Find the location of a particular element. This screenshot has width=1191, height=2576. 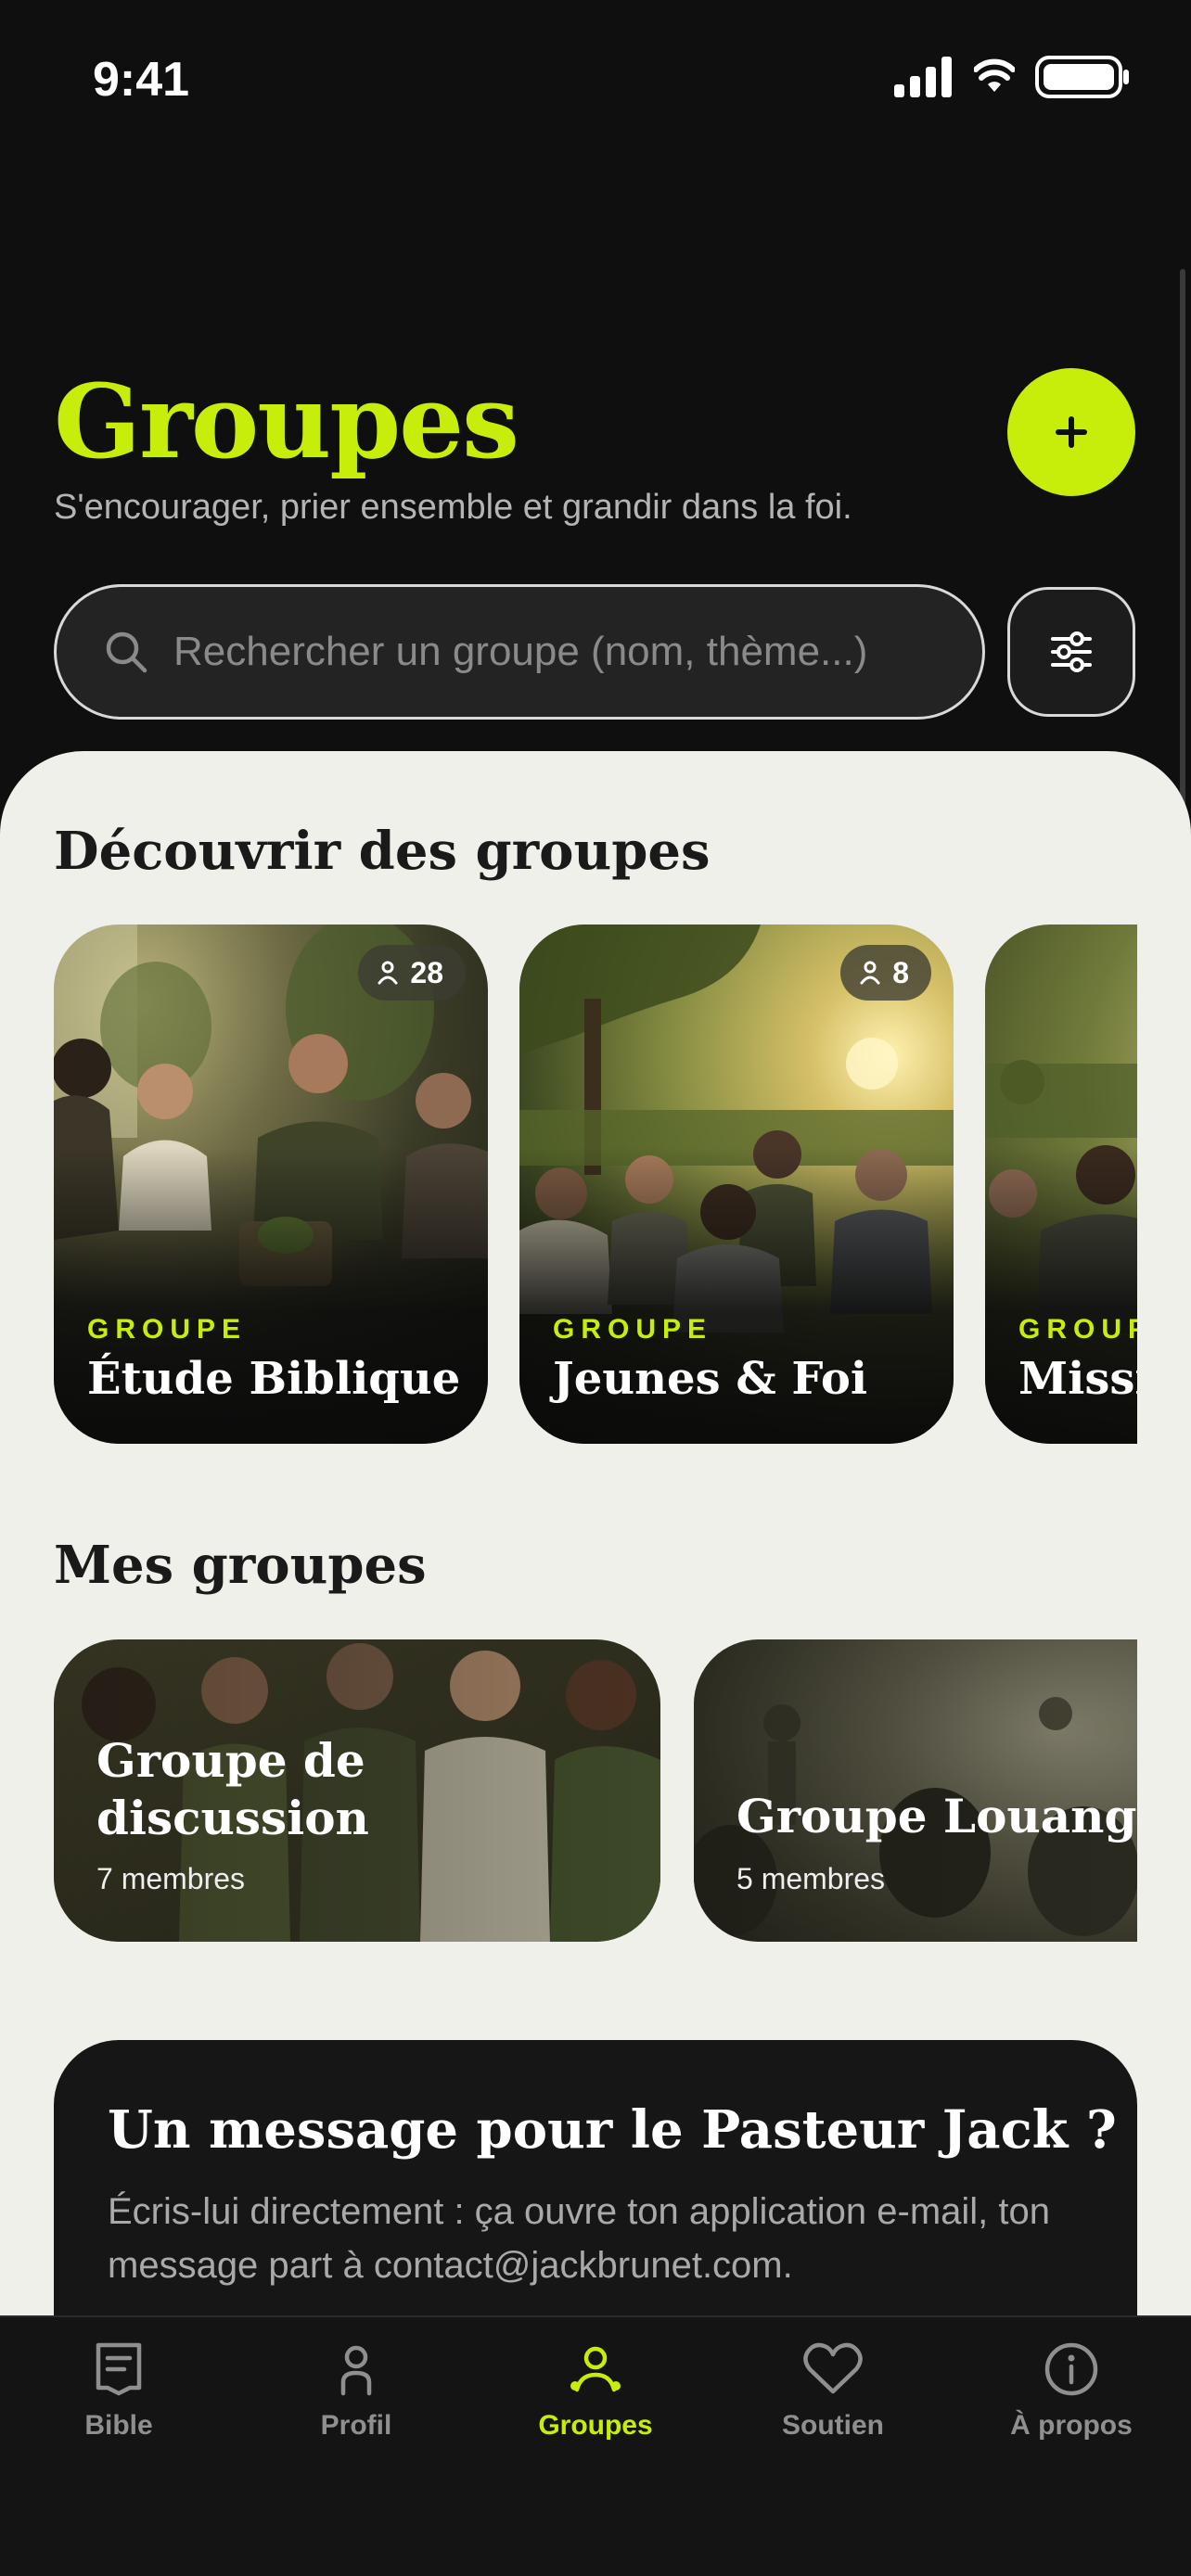

card-title: Étude Biblique is located at coordinates (274, 1379).